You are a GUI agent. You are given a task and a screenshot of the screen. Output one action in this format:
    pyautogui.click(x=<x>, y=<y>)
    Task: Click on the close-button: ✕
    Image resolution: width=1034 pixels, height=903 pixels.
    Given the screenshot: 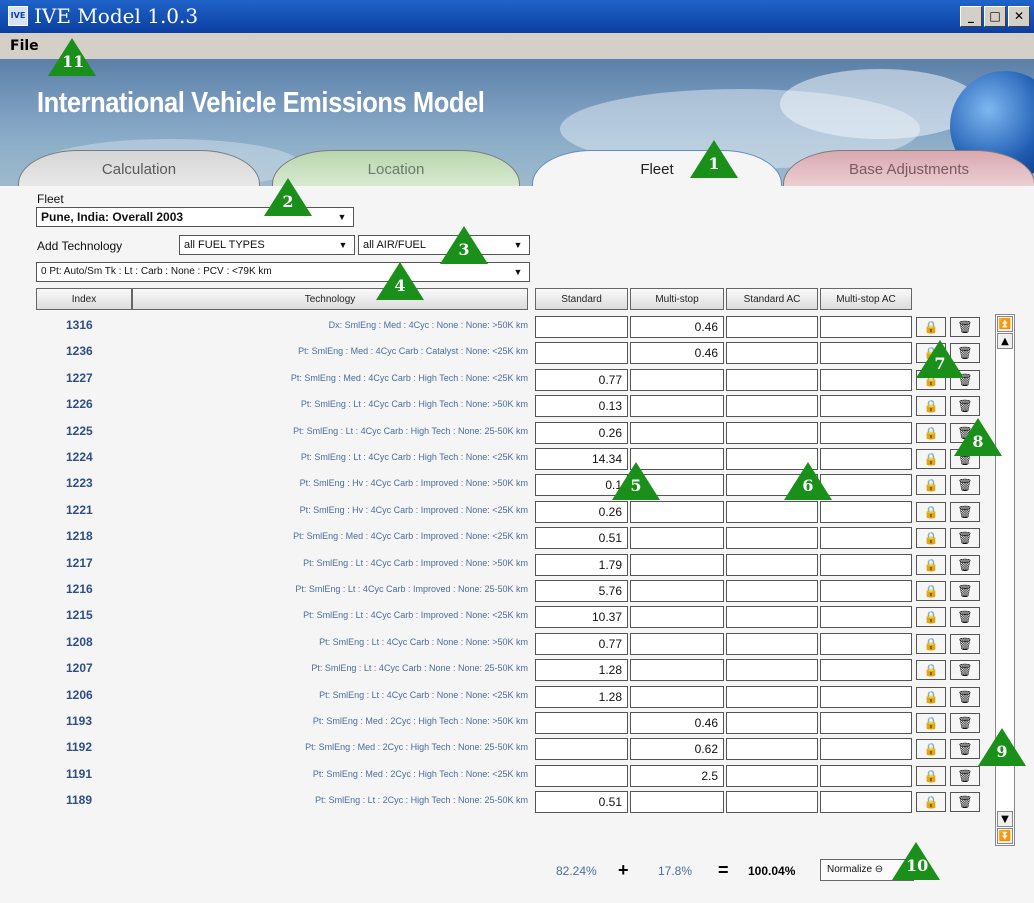 What is the action you would take?
    pyautogui.click(x=1019, y=16)
    